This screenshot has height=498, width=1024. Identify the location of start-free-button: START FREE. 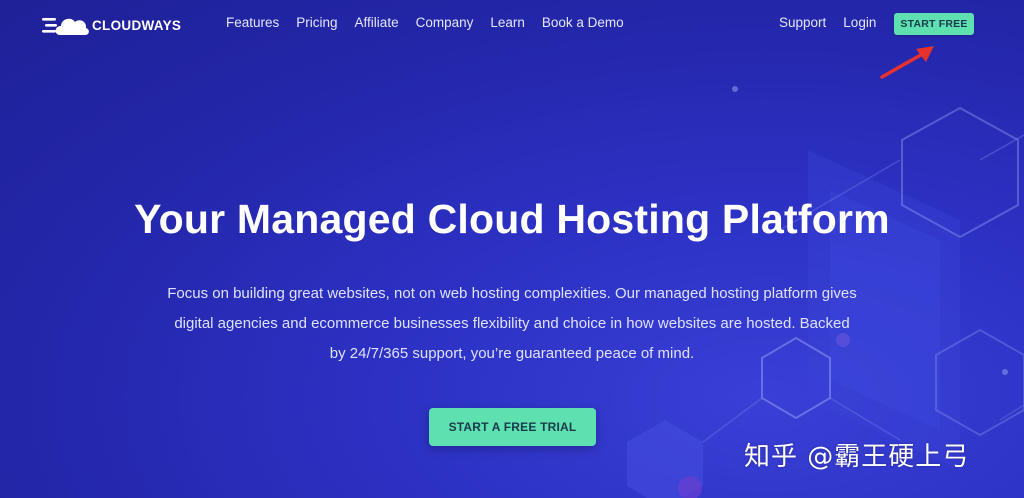
(934, 24).